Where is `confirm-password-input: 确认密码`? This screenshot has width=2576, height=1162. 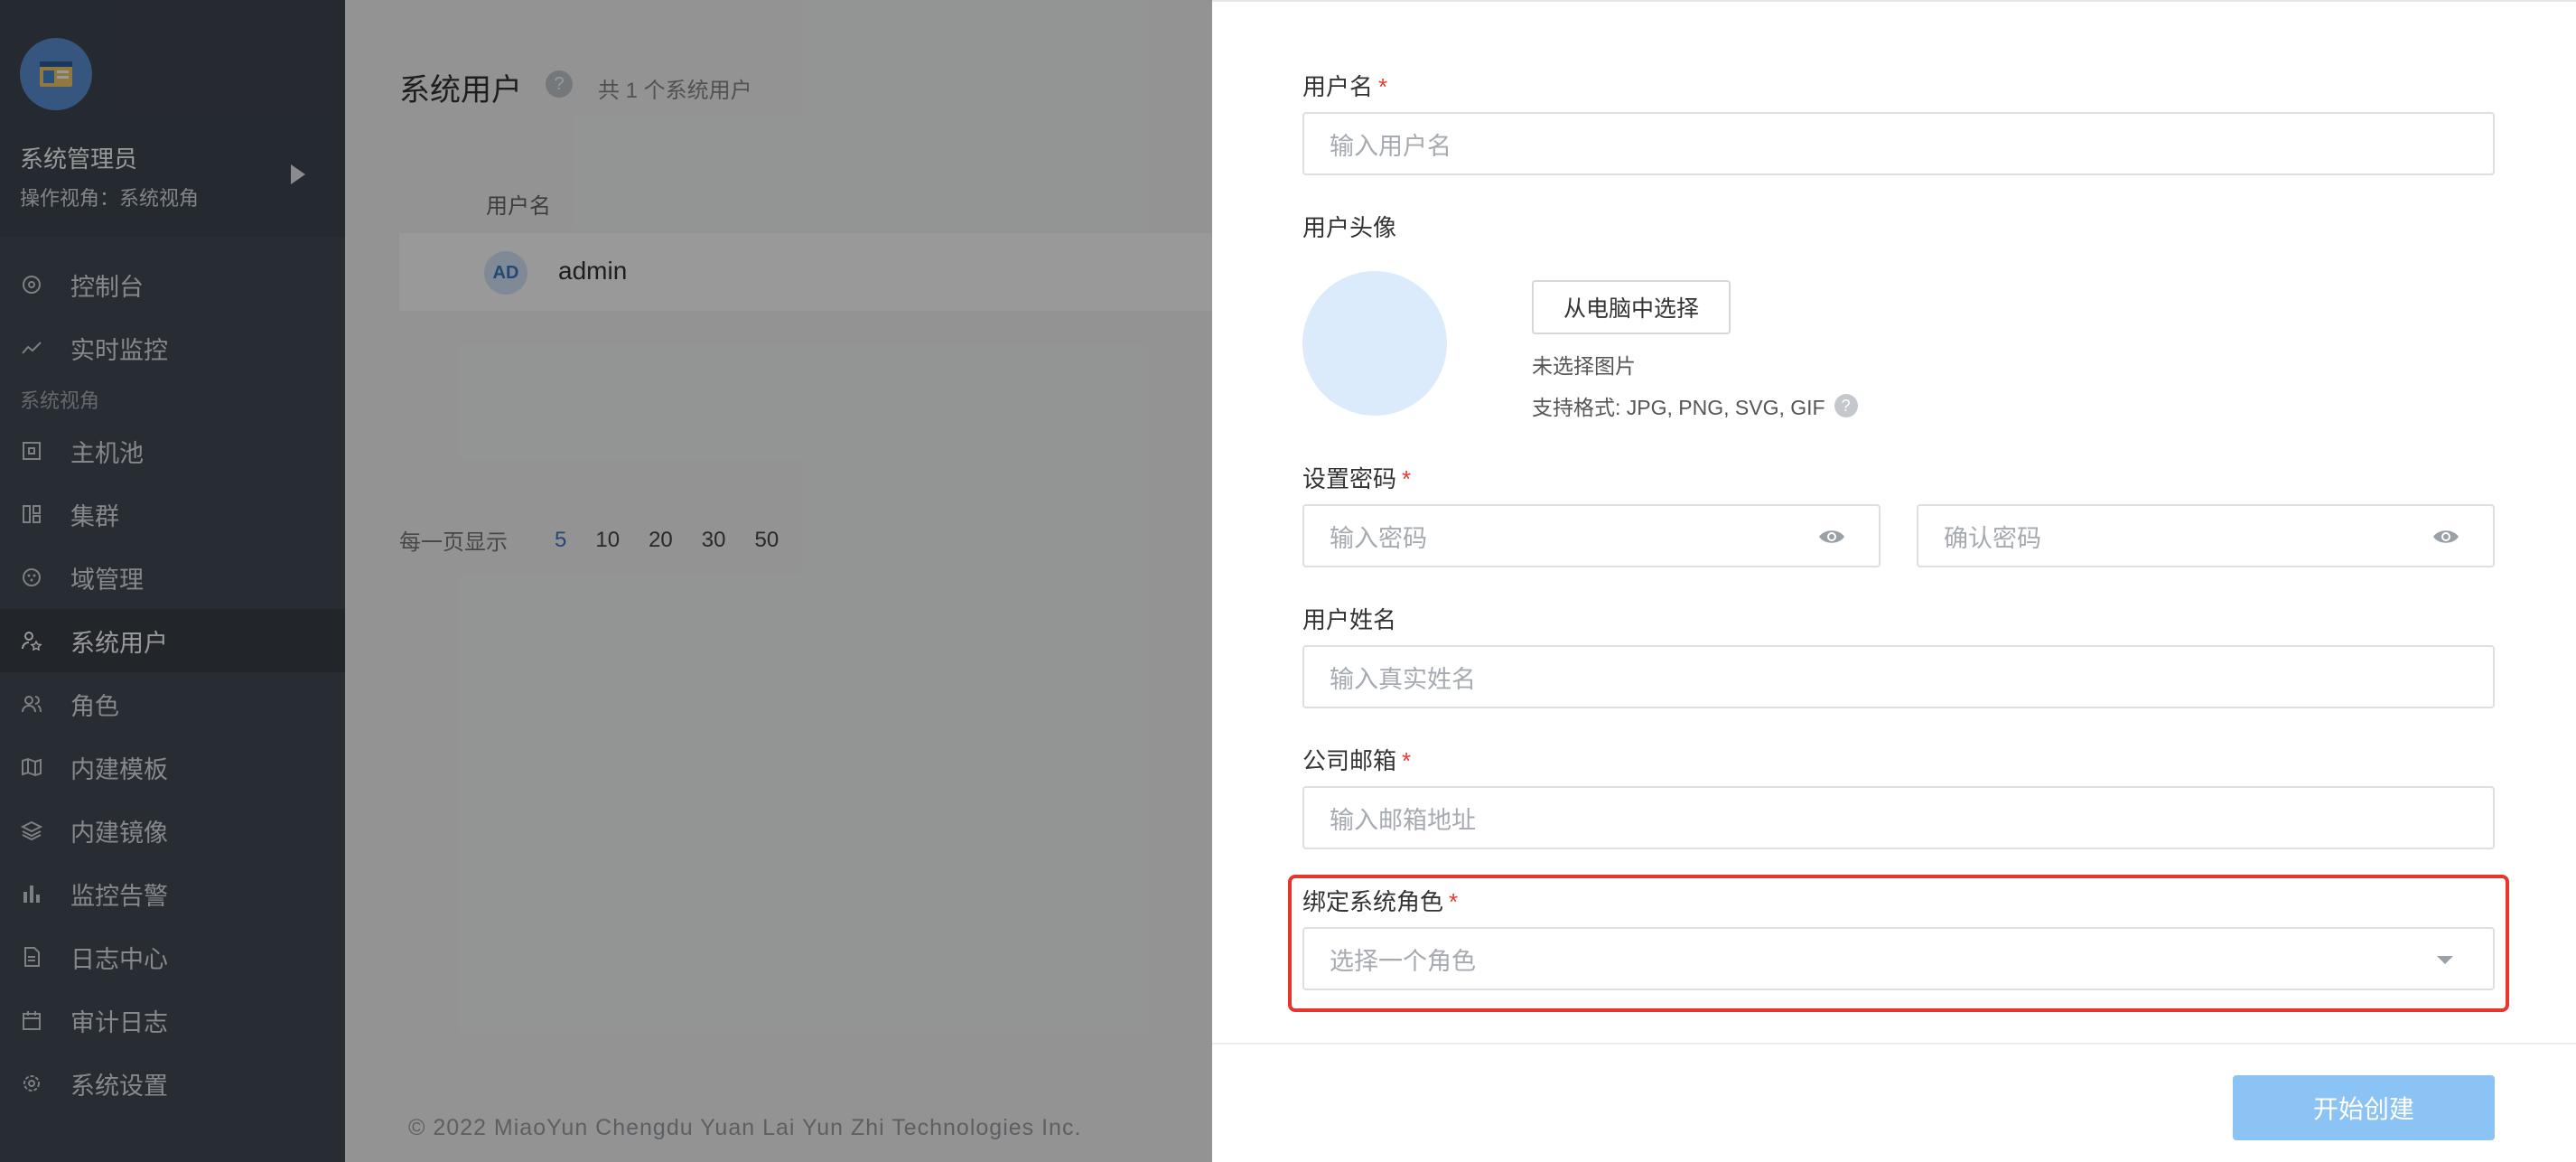
confirm-password-input: 确认密码 is located at coordinates (2206, 535).